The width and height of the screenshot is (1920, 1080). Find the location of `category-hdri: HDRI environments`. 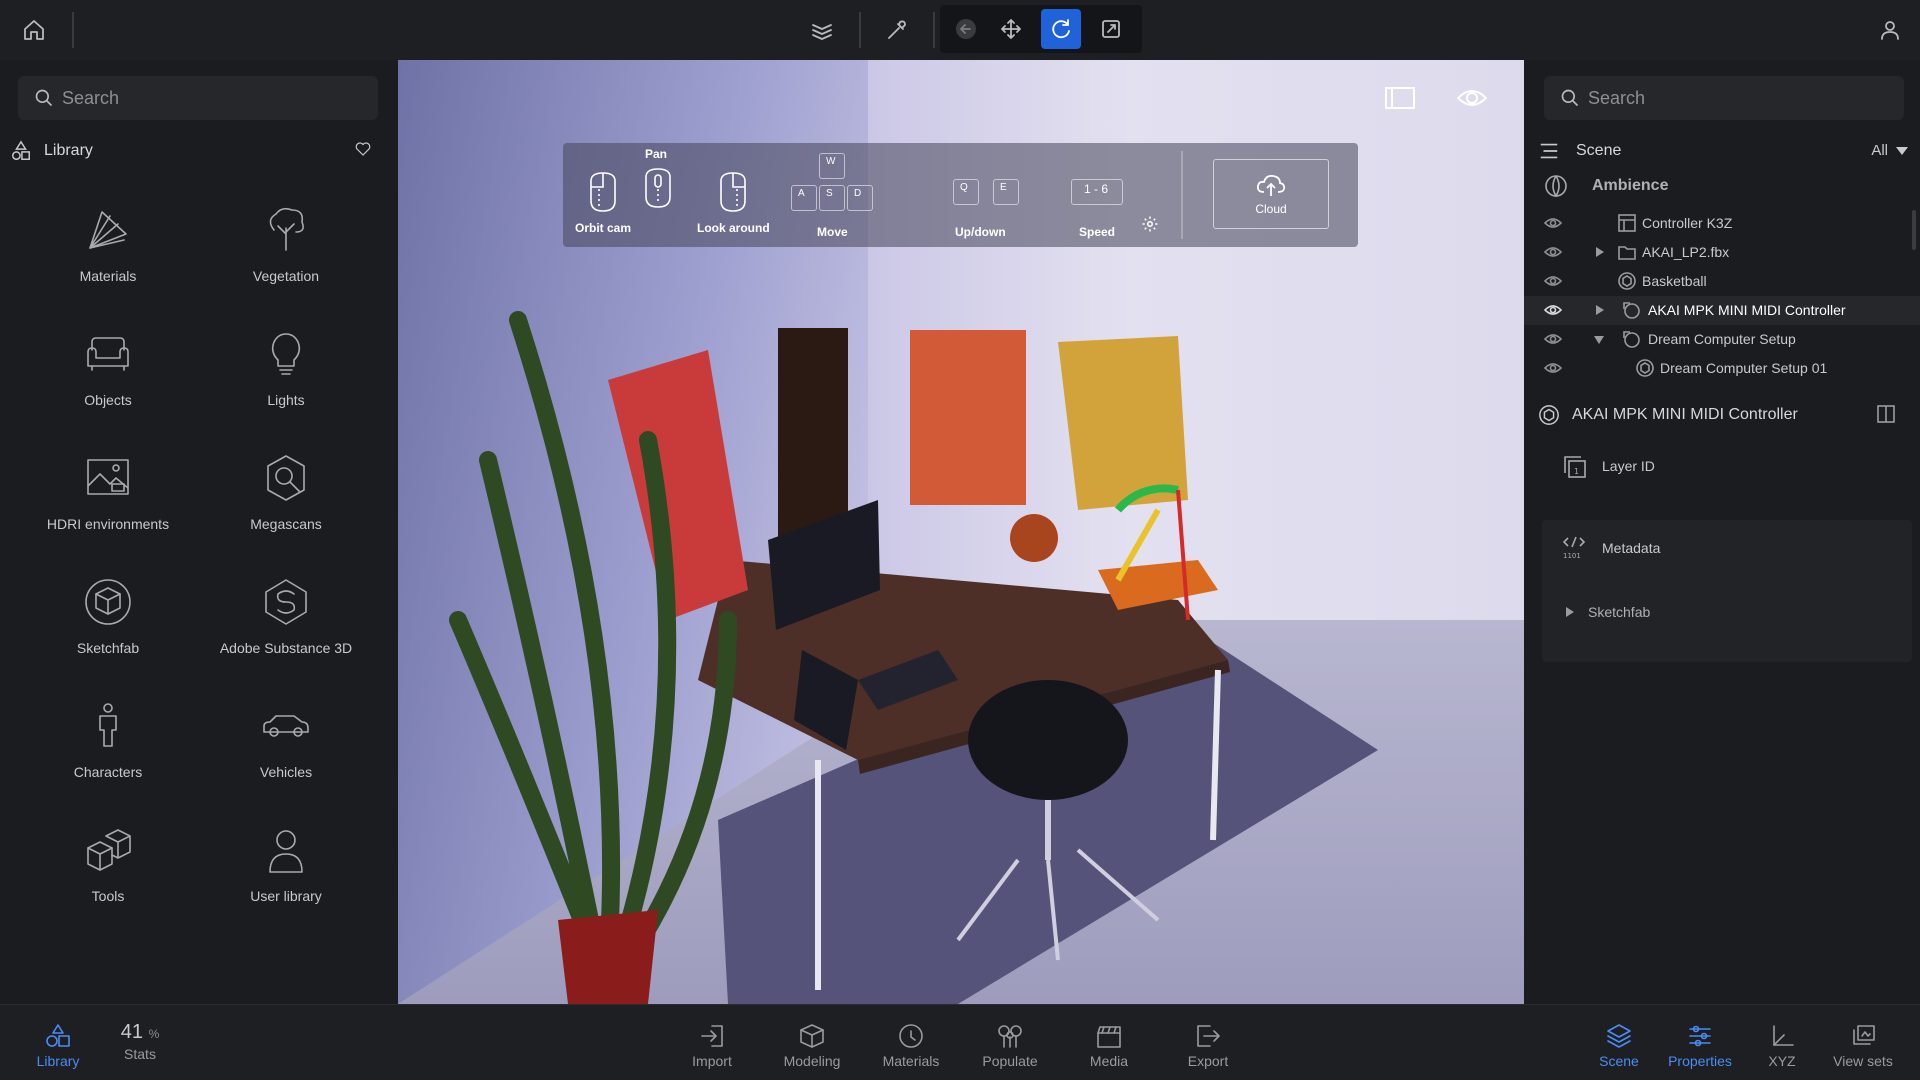

category-hdri: HDRI environments is located at coordinates (108, 507).